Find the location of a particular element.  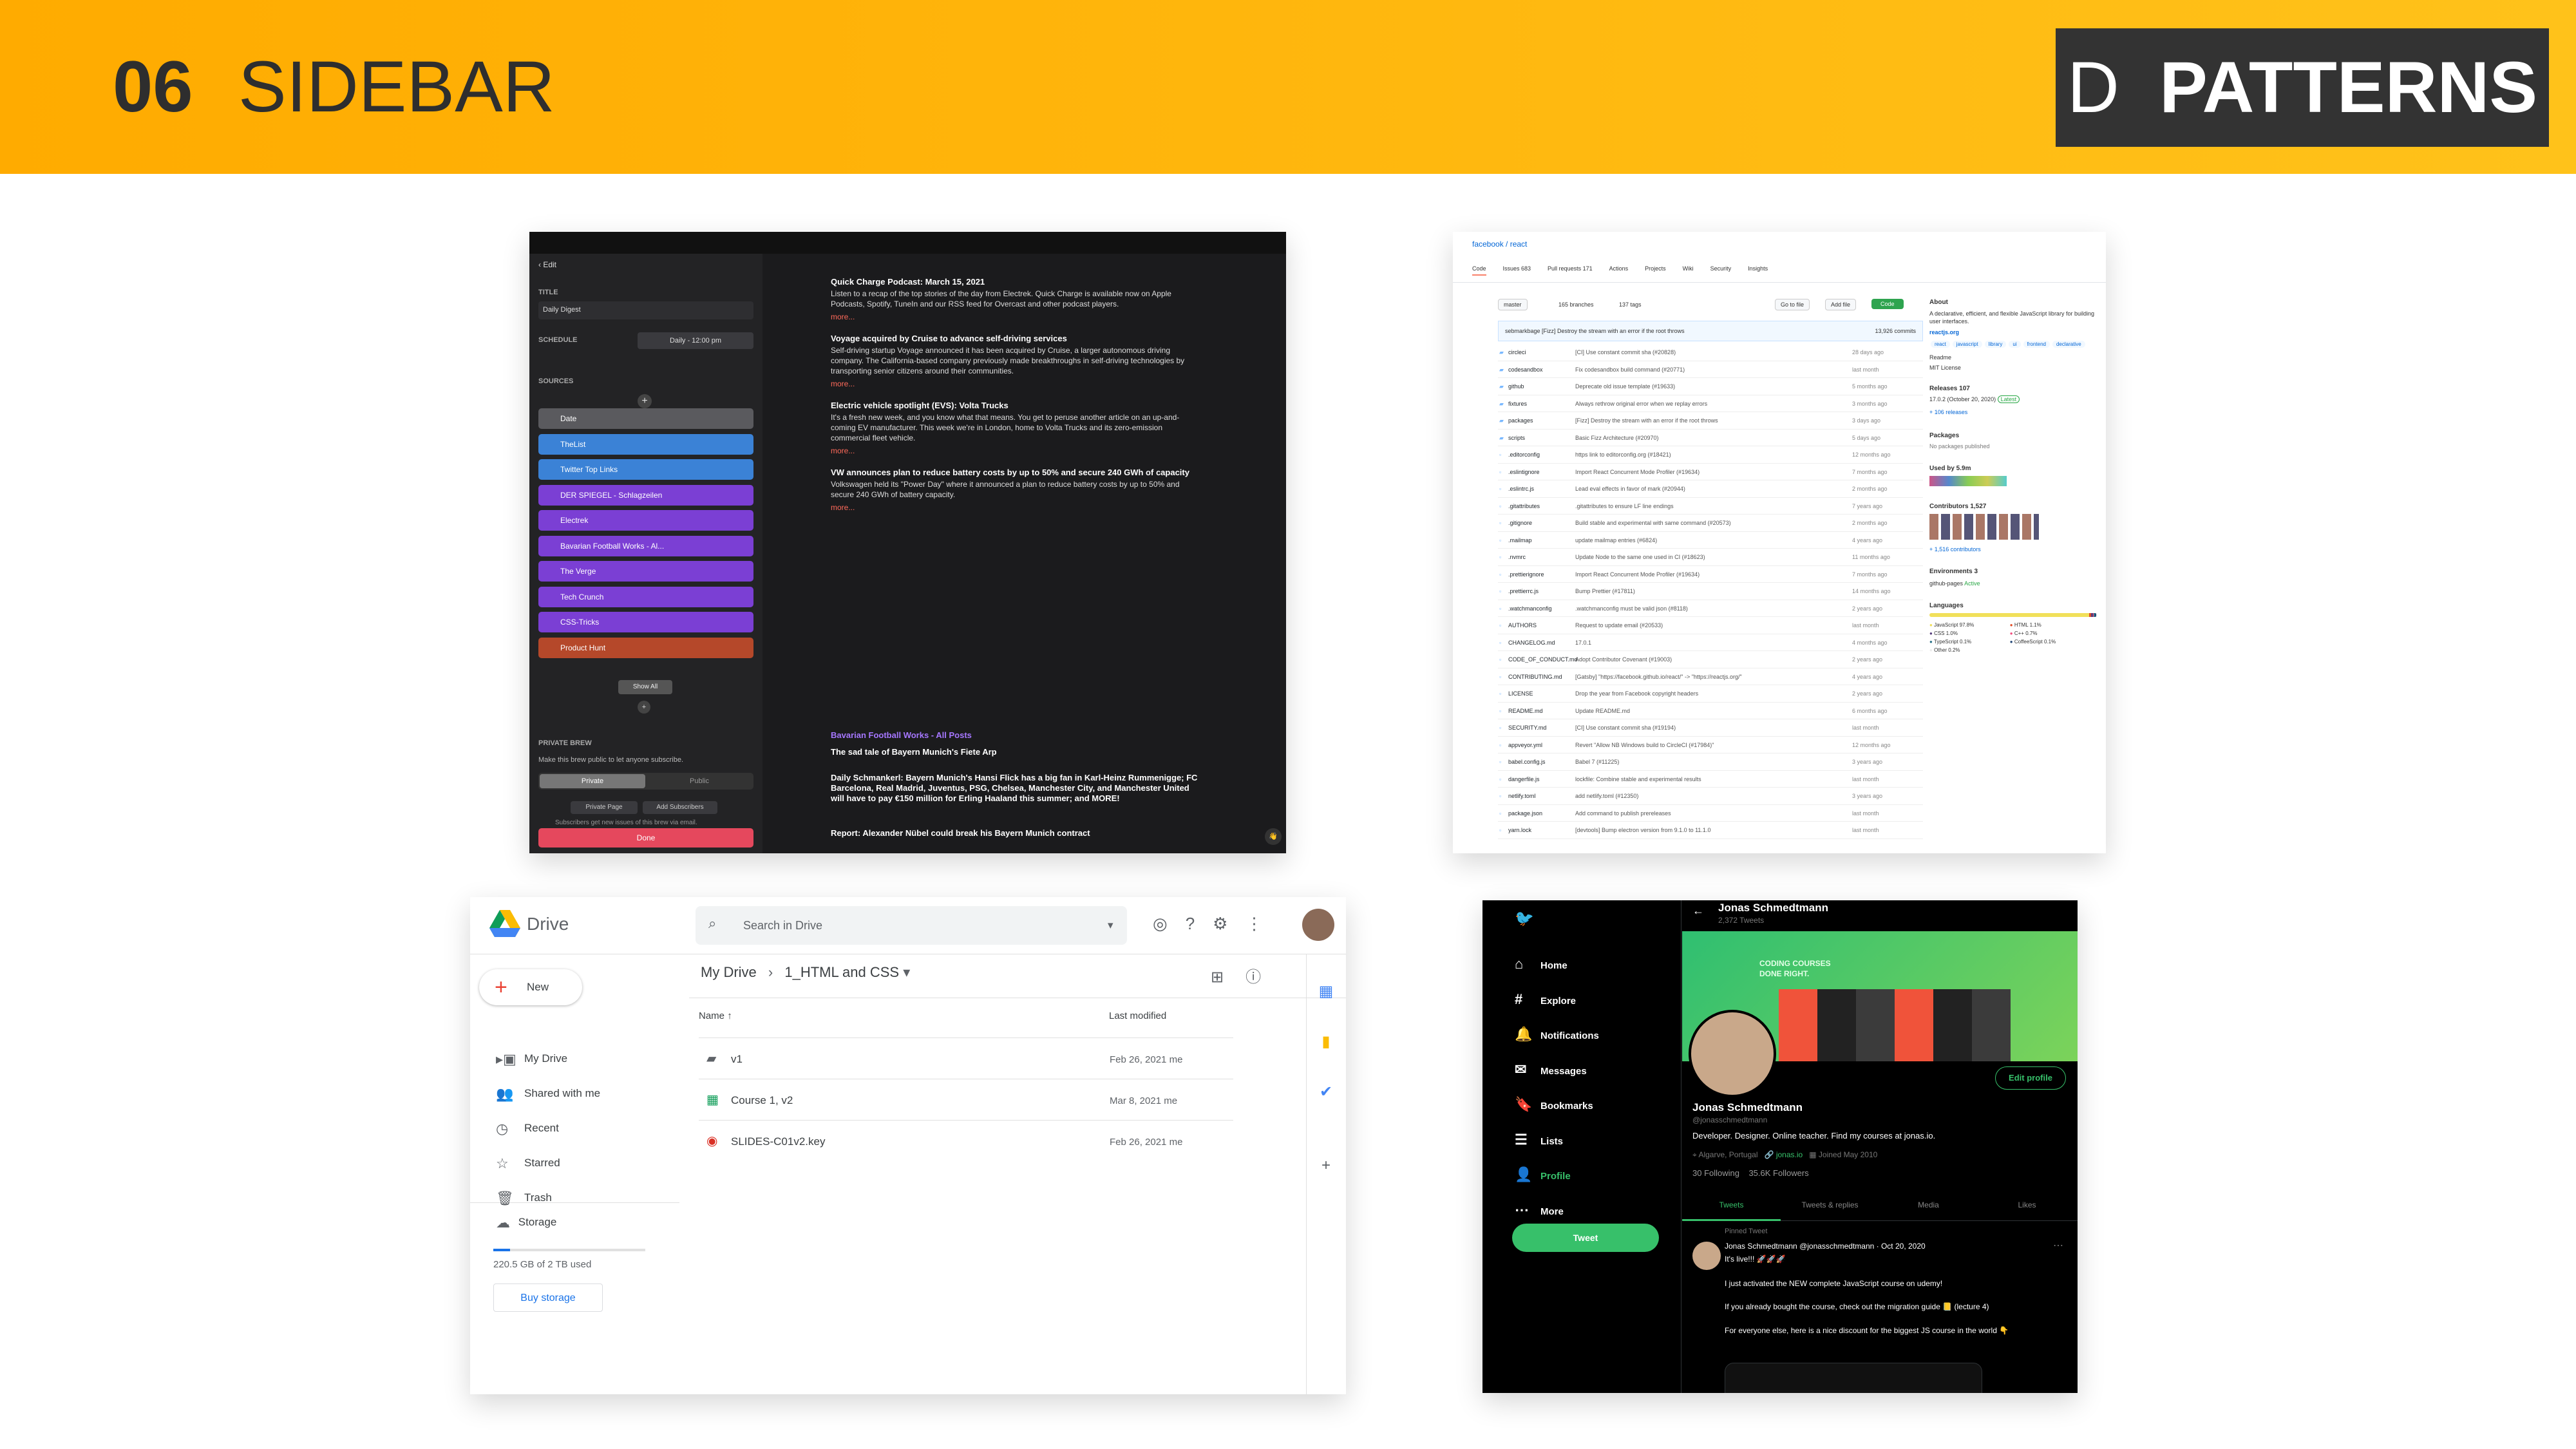

add-subscribers-button: Add Subscribers is located at coordinates (680, 808).